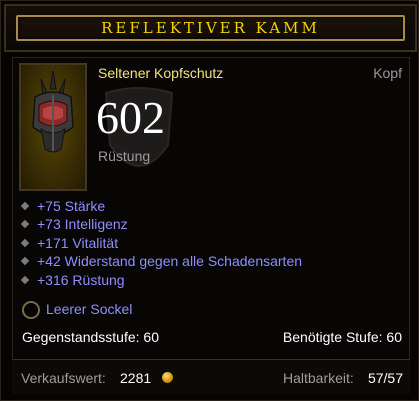  Describe the element at coordinates (90, 337) in the screenshot. I see `item-level: Gegenstandsstufe: 60` at that location.